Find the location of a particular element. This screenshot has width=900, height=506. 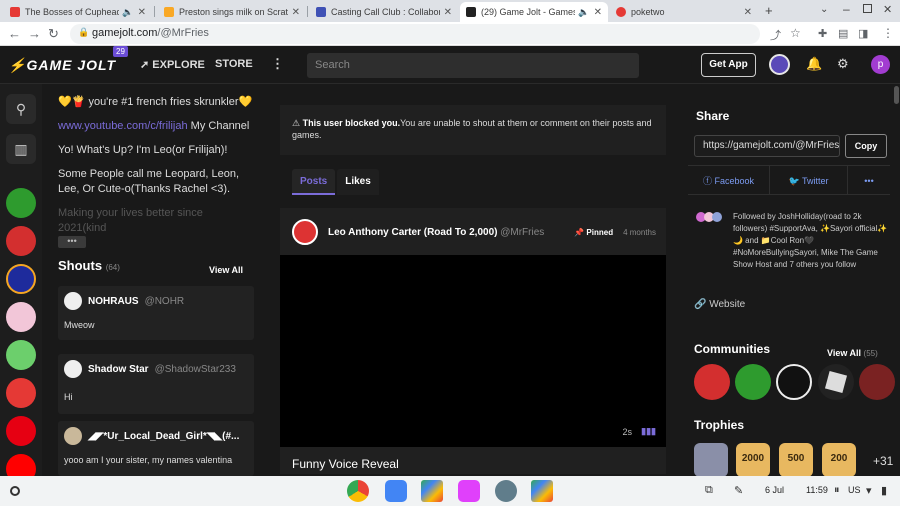

launcher-icon is located at coordinates (15, 491).